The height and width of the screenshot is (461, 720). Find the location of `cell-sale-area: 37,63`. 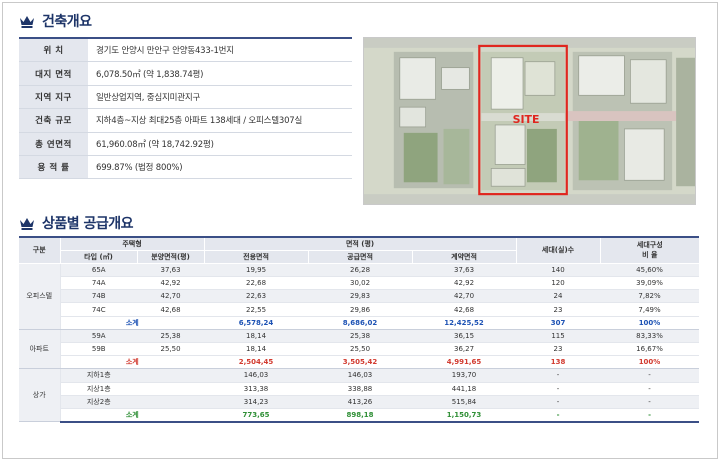

cell-sale-area: 37,63 is located at coordinates (171, 270).